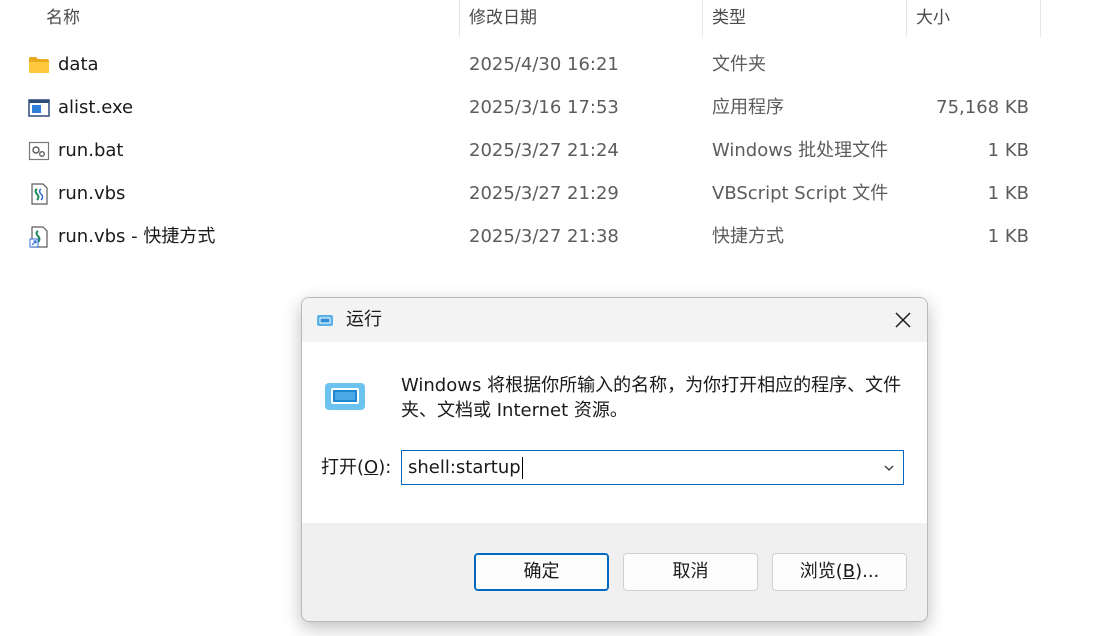  What do you see at coordinates (544, 236) in the screenshot?
I see `file-date: 2025/3/27 21:38` at bounding box center [544, 236].